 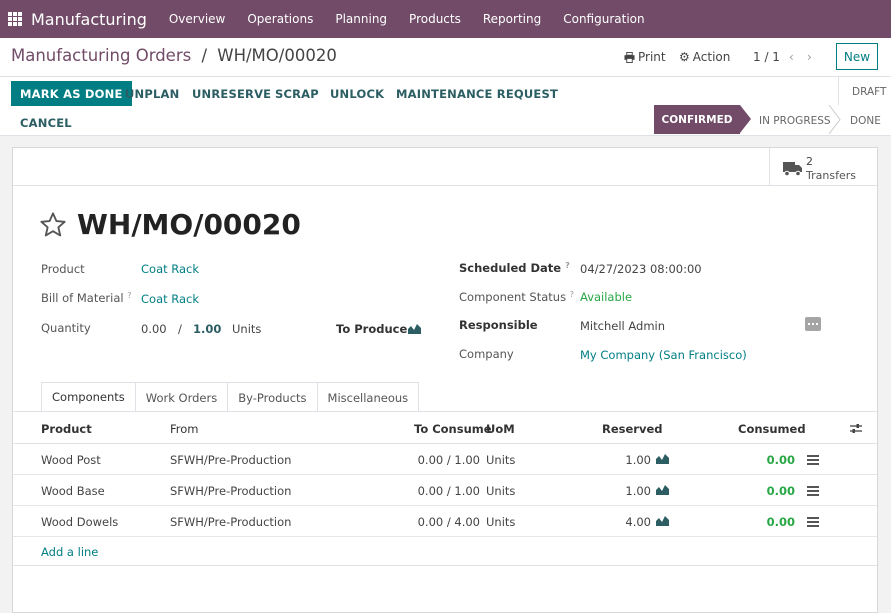 What do you see at coordinates (435, 19) in the screenshot?
I see `menu-products: Products` at bounding box center [435, 19].